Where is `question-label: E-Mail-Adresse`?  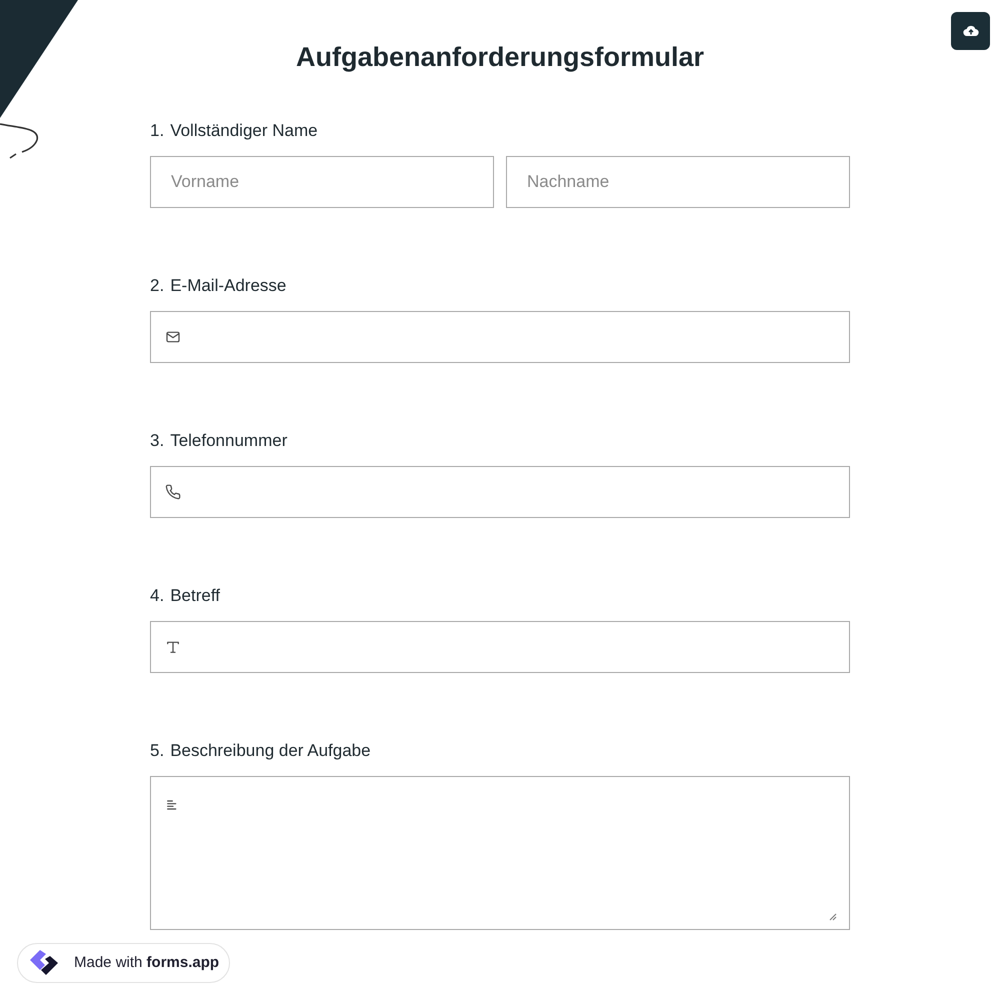
question-label: E-Mail-Adresse is located at coordinates (228, 286).